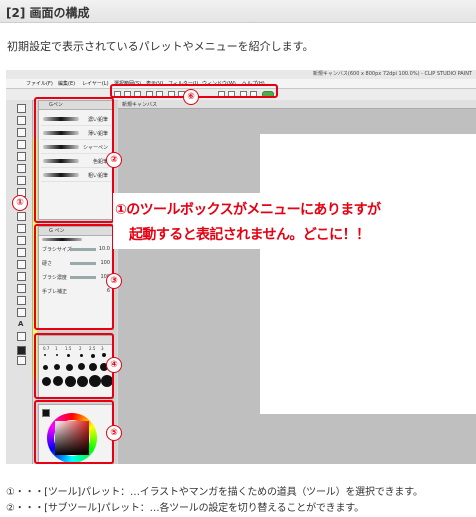 The image size is (476, 517). Describe the element at coordinates (114, 365) in the screenshot. I see `marker-4: ④` at that location.